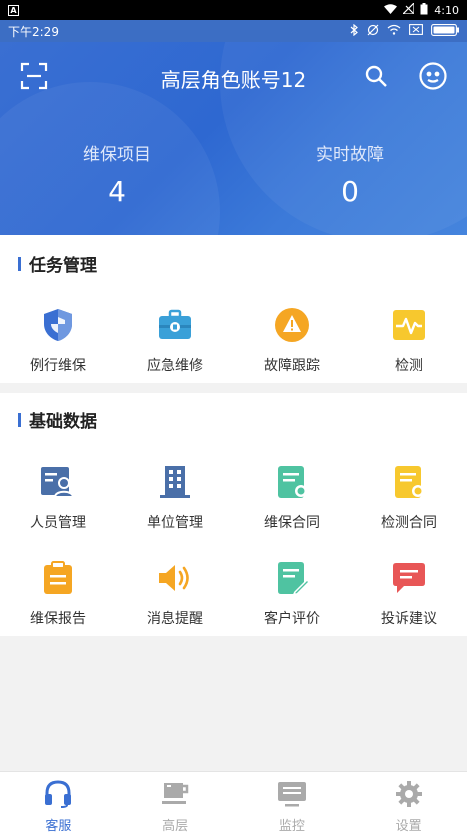 The width and height of the screenshot is (467, 837). What do you see at coordinates (175, 619) in the screenshot?
I see `grid-item-label: 消息提醒` at bounding box center [175, 619].